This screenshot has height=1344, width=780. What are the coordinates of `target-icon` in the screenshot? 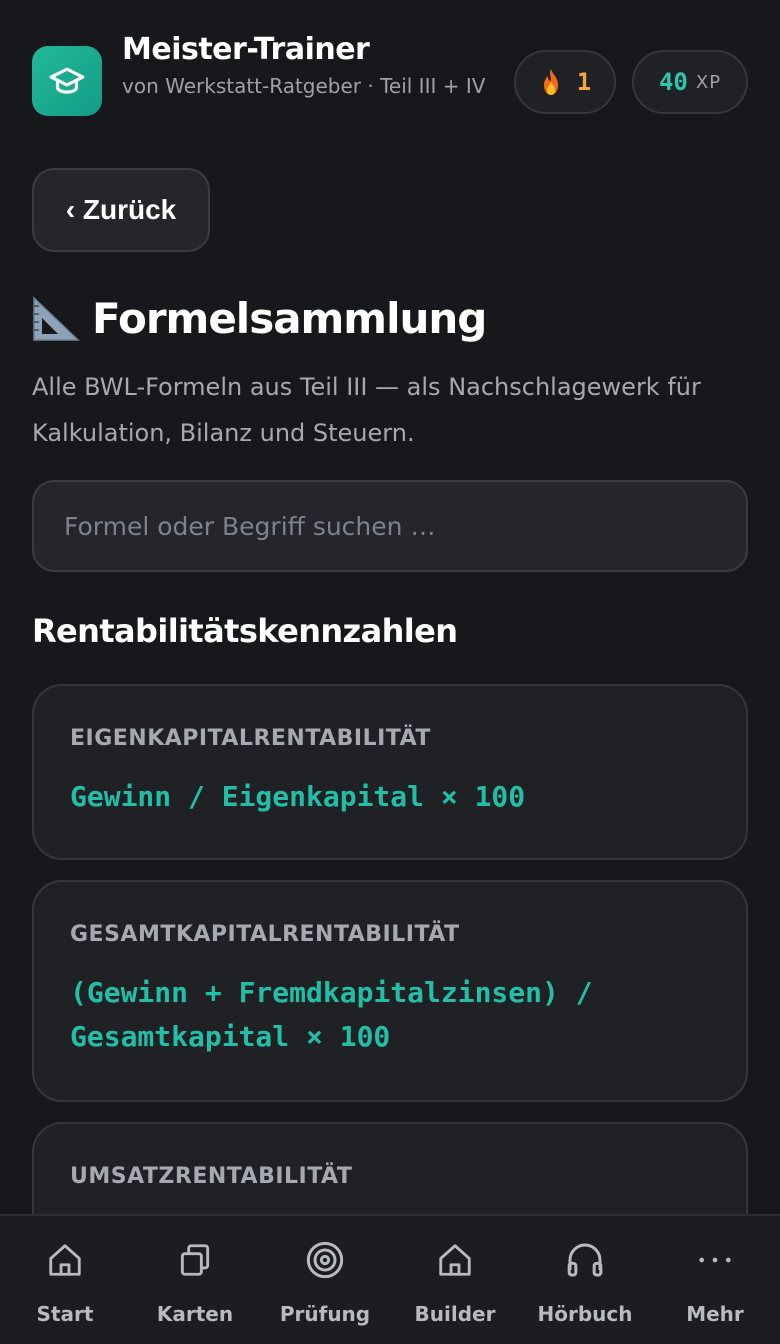 It's located at (325, 1260).